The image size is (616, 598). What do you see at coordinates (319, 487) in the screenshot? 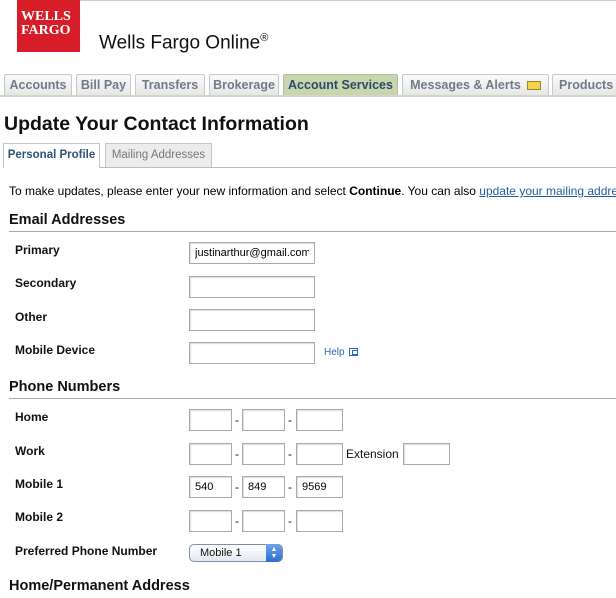
I see `mobile1-phone-line-input` at bounding box center [319, 487].